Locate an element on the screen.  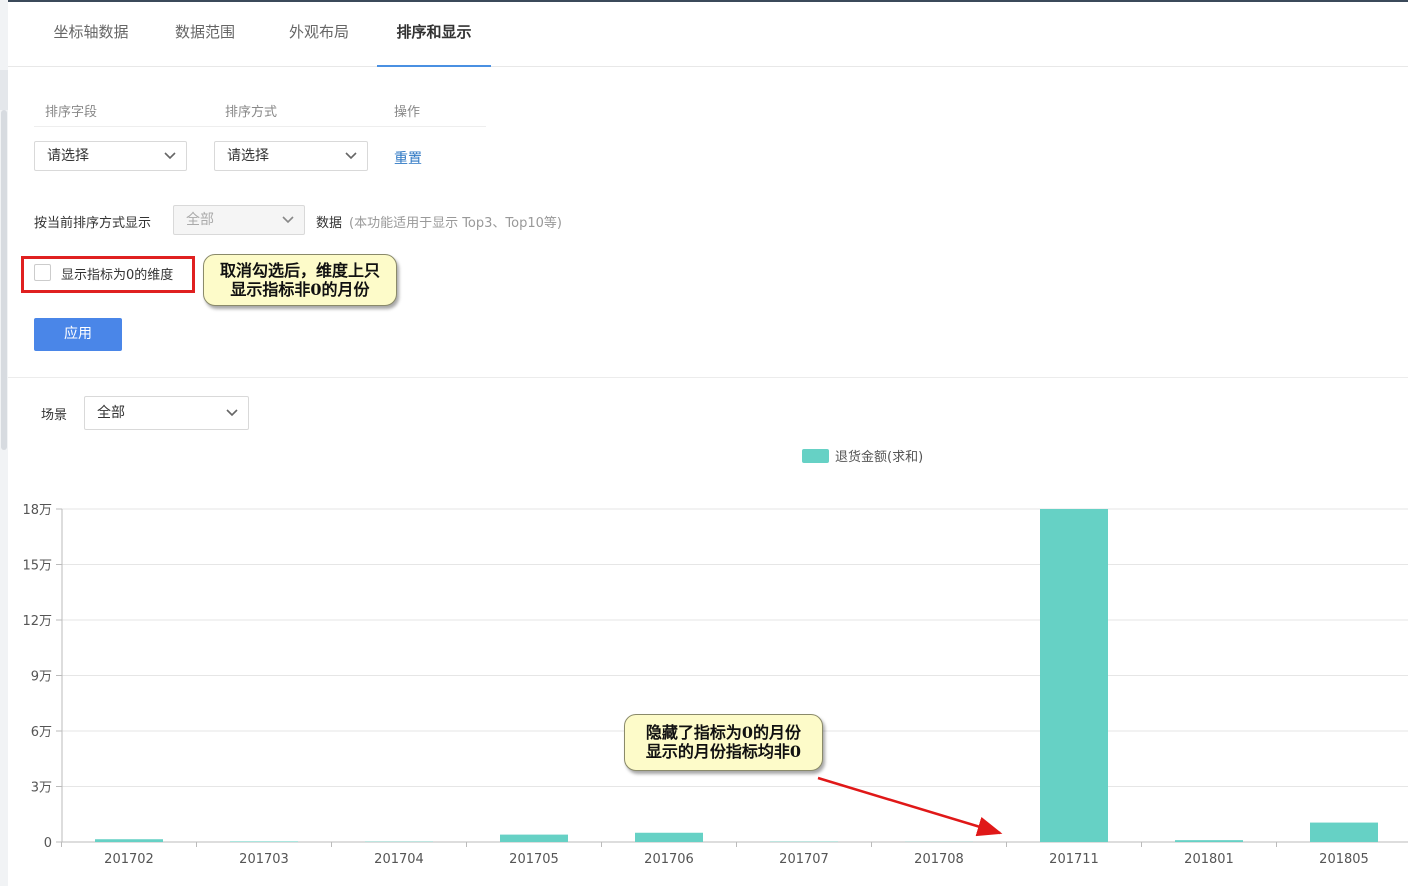
callout-line: 显示指标非0的月份 is located at coordinates (300, 289).